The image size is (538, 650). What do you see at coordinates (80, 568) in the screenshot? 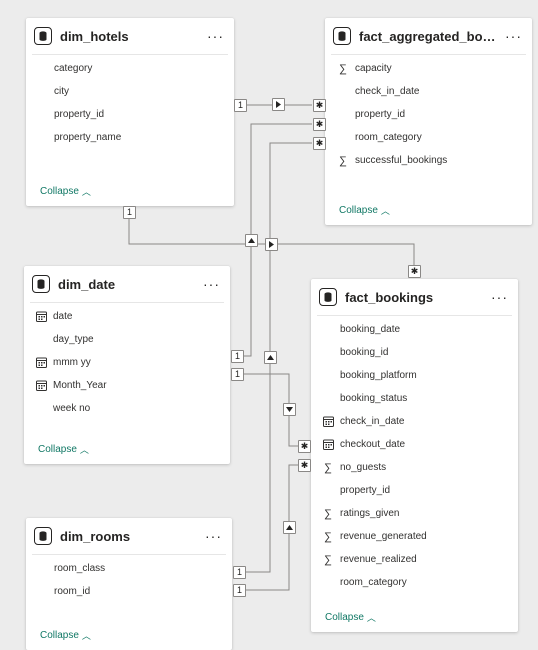
I see `field-name: room_class` at bounding box center [80, 568].